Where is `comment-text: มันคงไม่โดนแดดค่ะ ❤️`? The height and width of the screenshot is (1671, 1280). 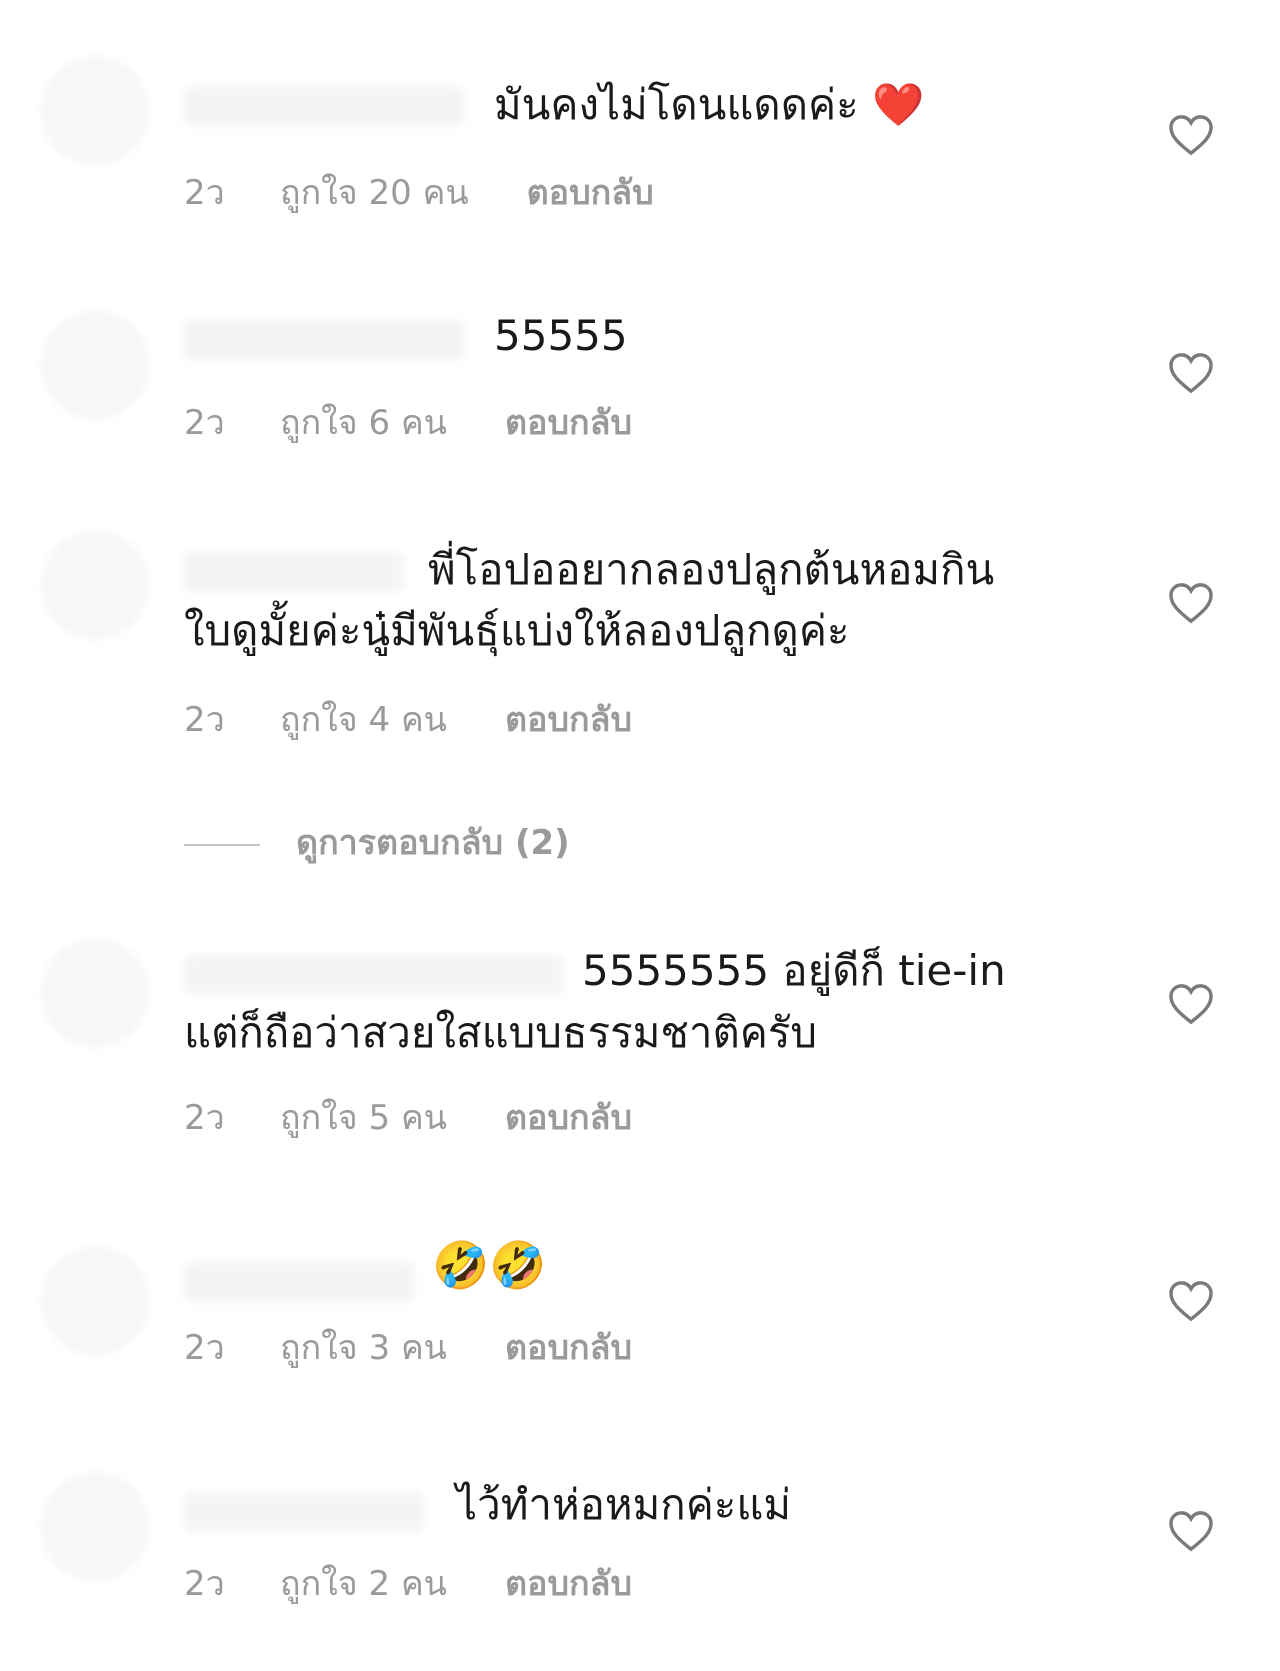
comment-text: มันคงไม่โดนแดดค่ะ ❤️ is located at coordinates (709, 104).